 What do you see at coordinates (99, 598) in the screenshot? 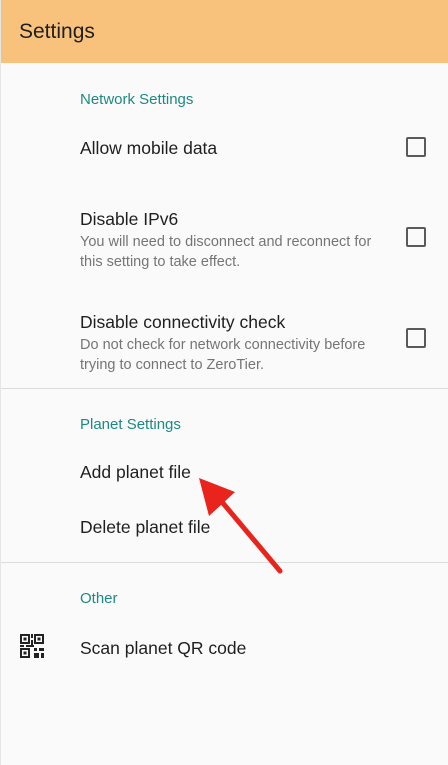
I see `other-header: Other` at bounding box center [99, 598].